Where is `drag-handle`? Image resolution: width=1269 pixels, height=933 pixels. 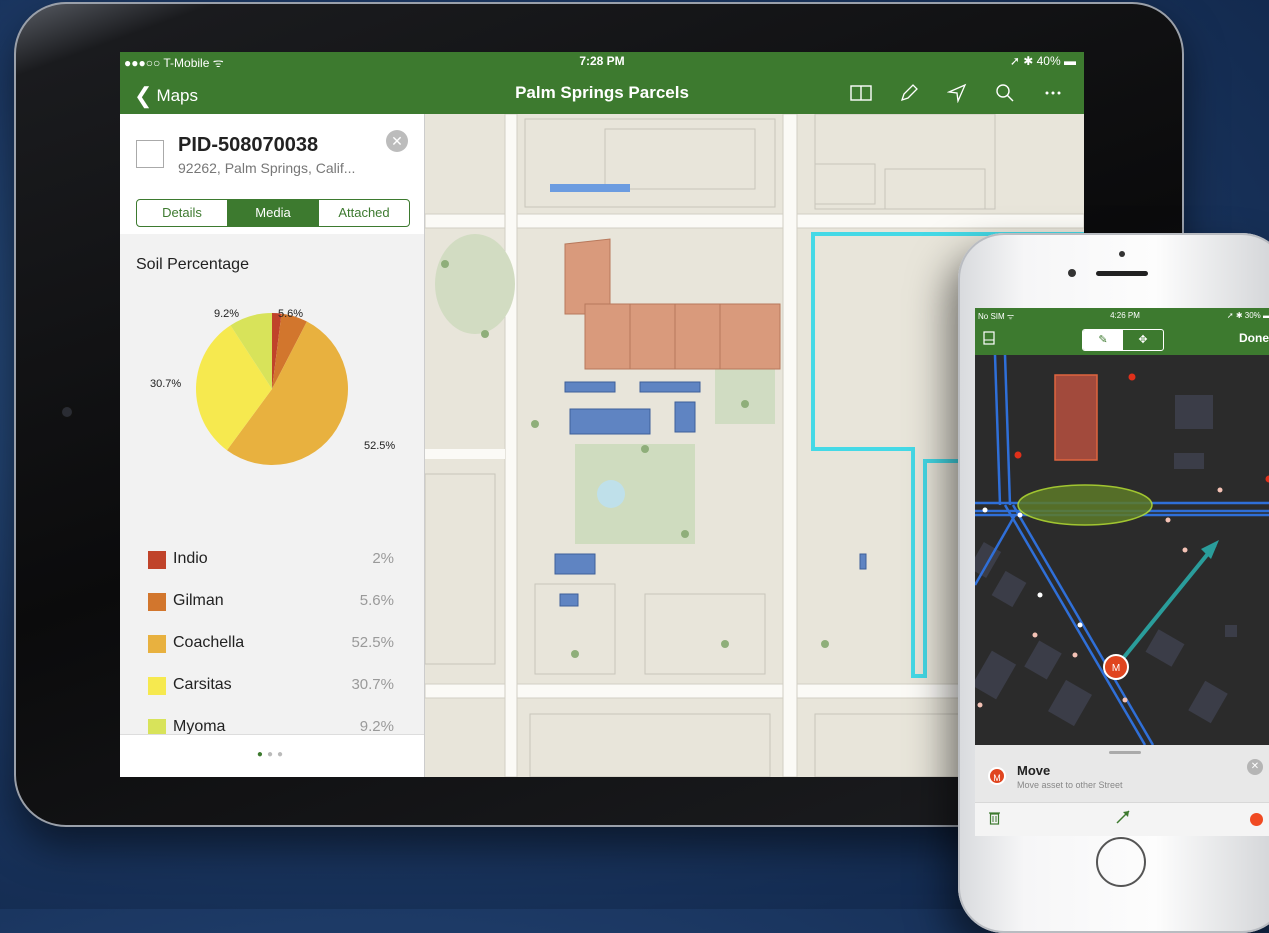
drag-handle is located at coordinates (1125, 752).